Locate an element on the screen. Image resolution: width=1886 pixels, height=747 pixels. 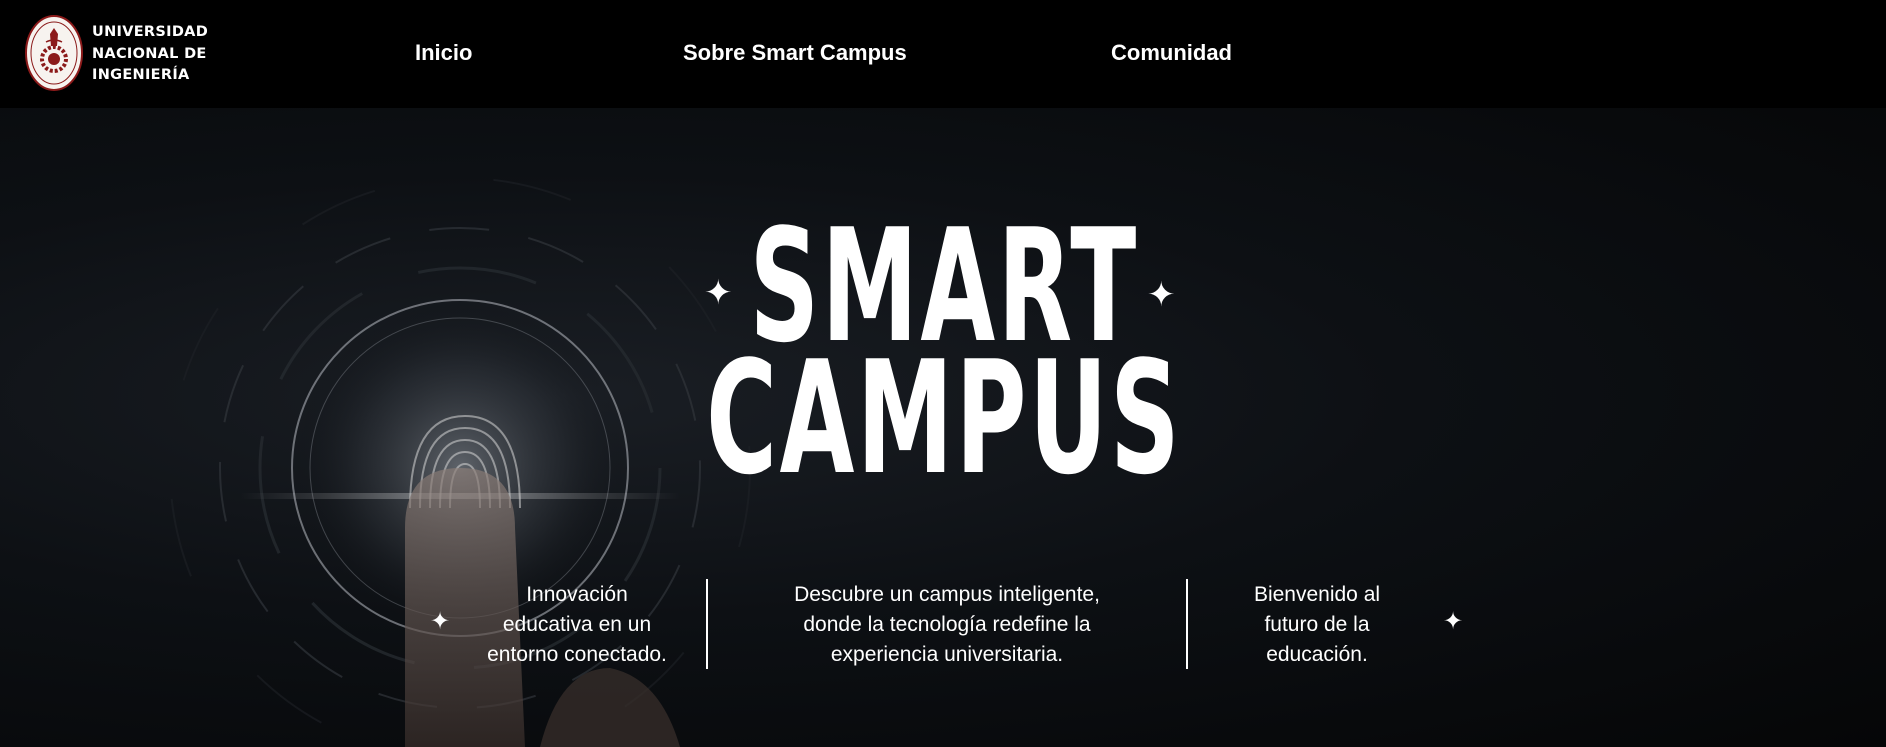
university-name: UNIVERSIDAD NACIONAL DE INGENIERÍA is located at coordinates (167, 54).